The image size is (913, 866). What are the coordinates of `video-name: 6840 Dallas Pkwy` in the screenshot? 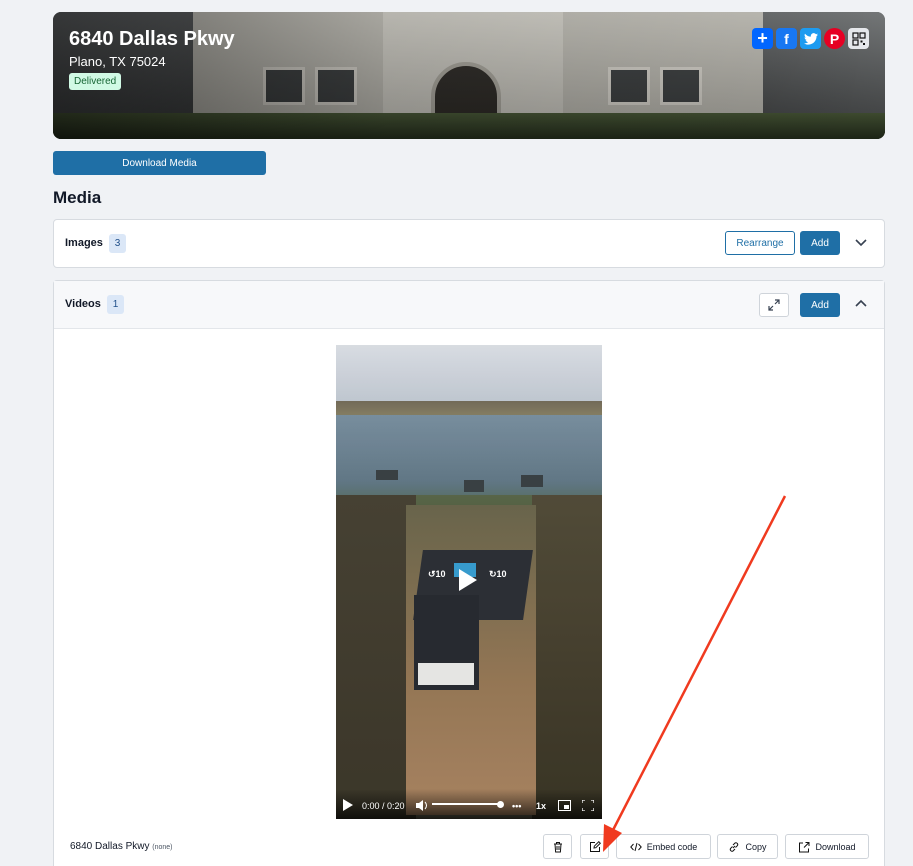 It's located at (110, 846).